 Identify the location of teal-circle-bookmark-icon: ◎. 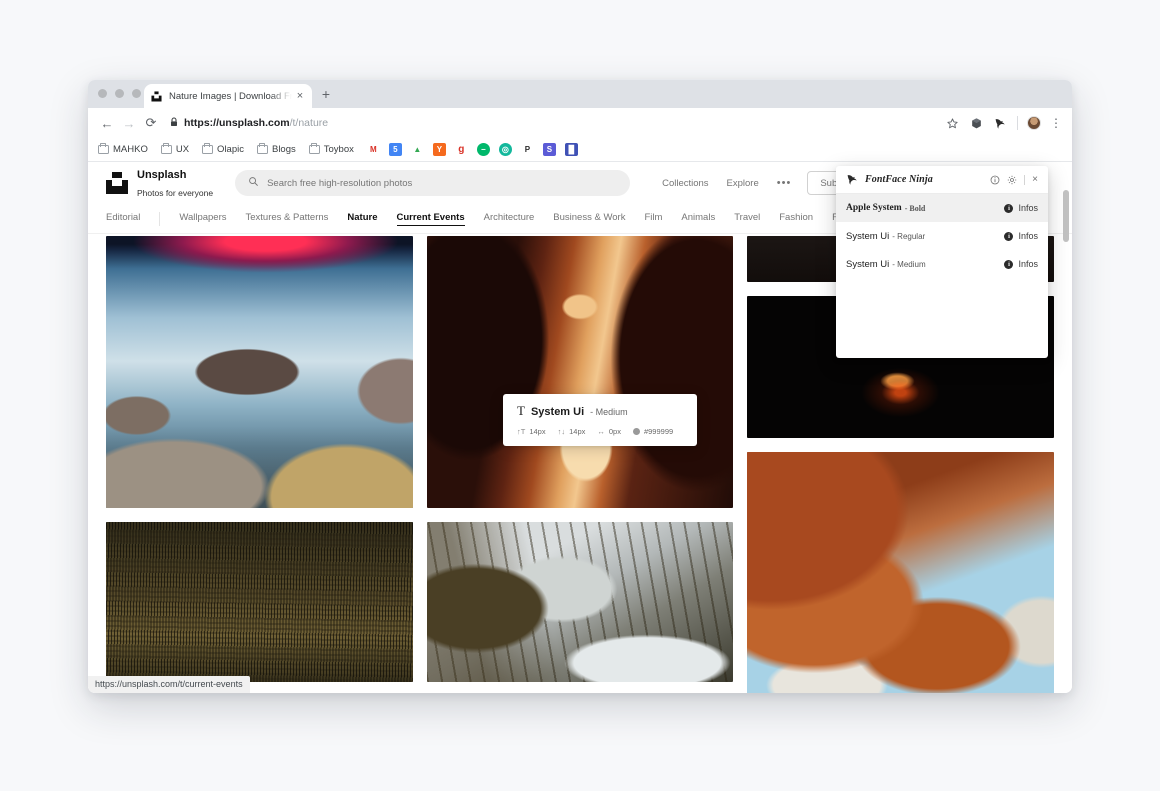
(505, 149).